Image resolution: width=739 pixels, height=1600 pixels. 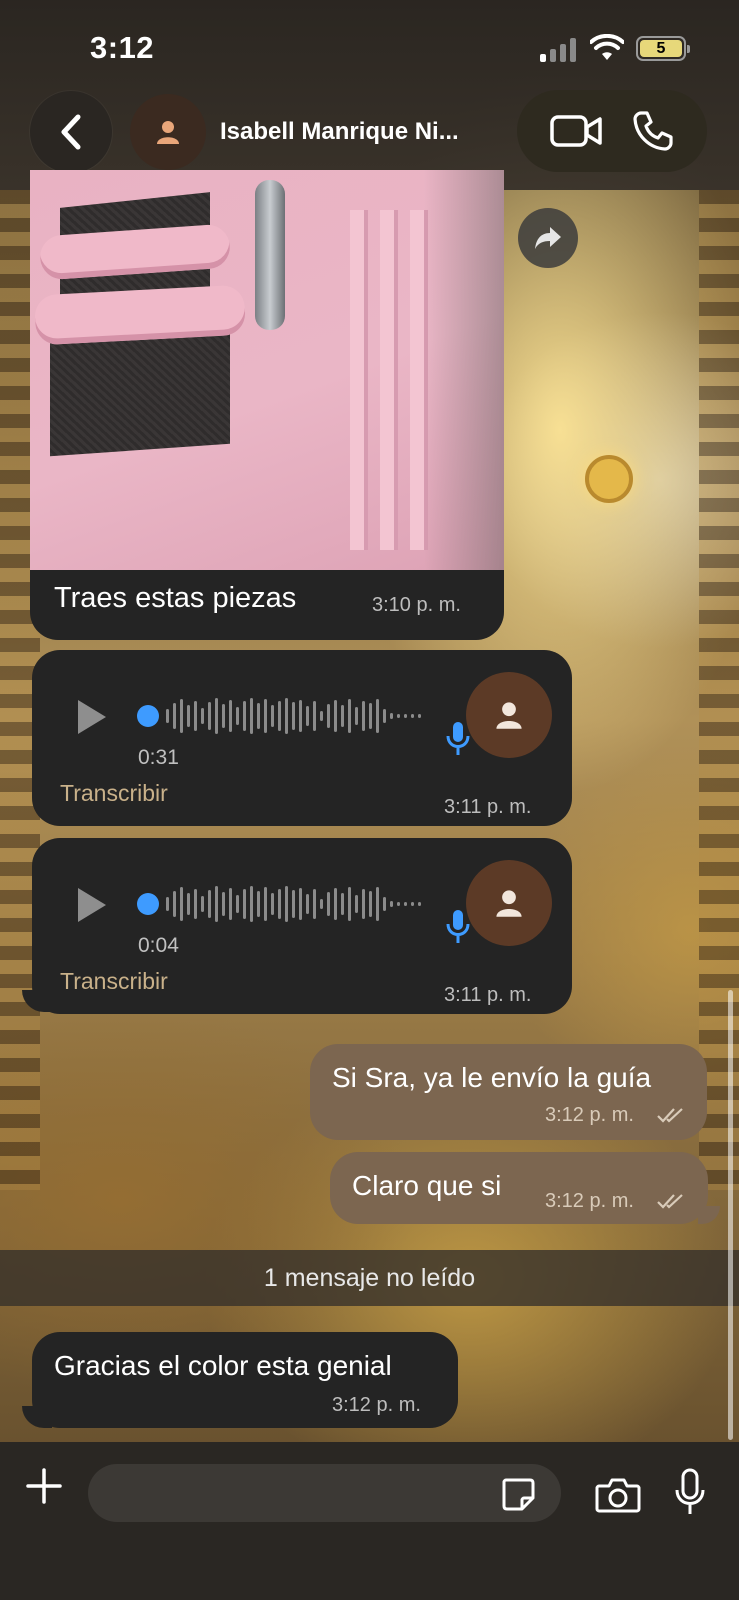 I want to click on message-text: Claro que si, so click(x=427, y=1185).